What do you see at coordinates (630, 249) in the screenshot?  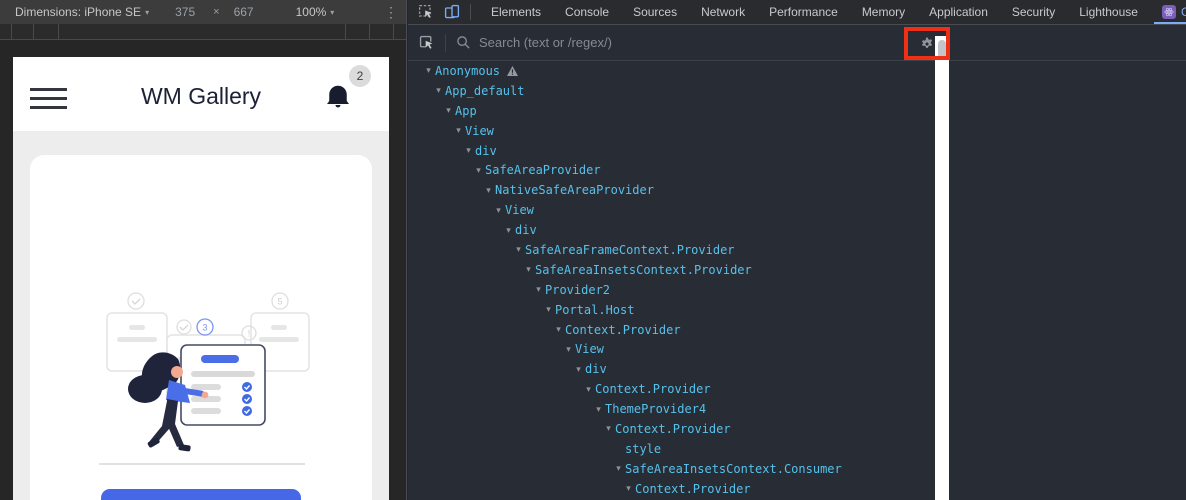 I see `component-name: SafeAreaFrameContext.Provider` at bounding box center [630, 249].